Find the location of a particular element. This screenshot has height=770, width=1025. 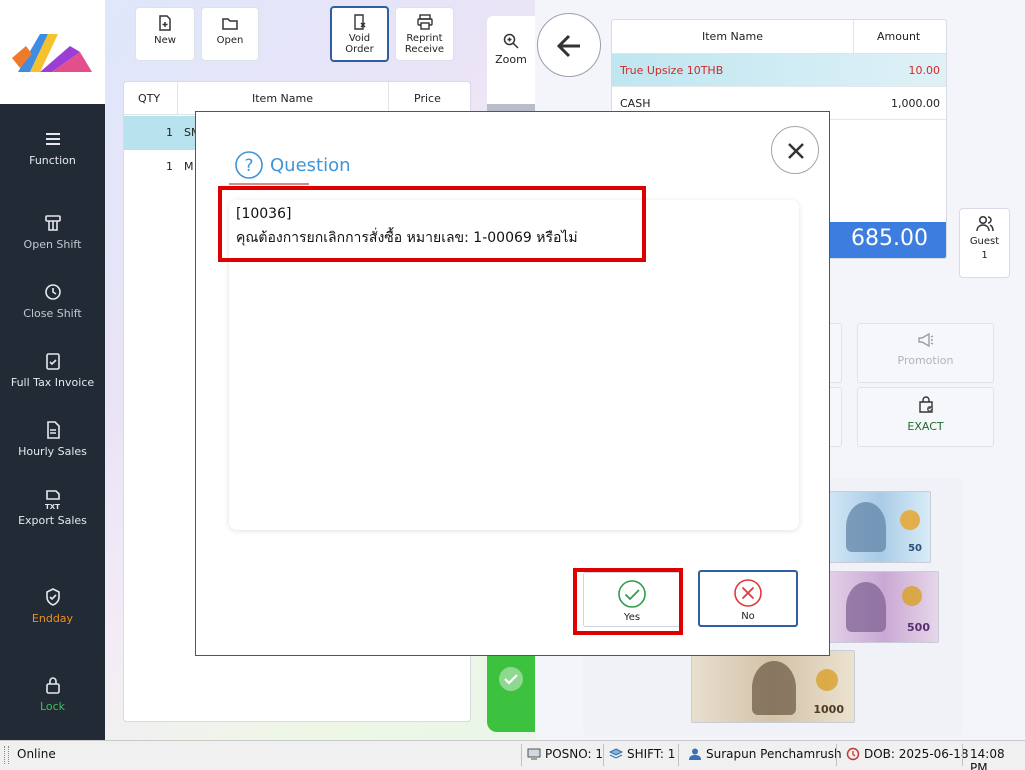

banknote-value: 500 is located at coordinates (918, 627).